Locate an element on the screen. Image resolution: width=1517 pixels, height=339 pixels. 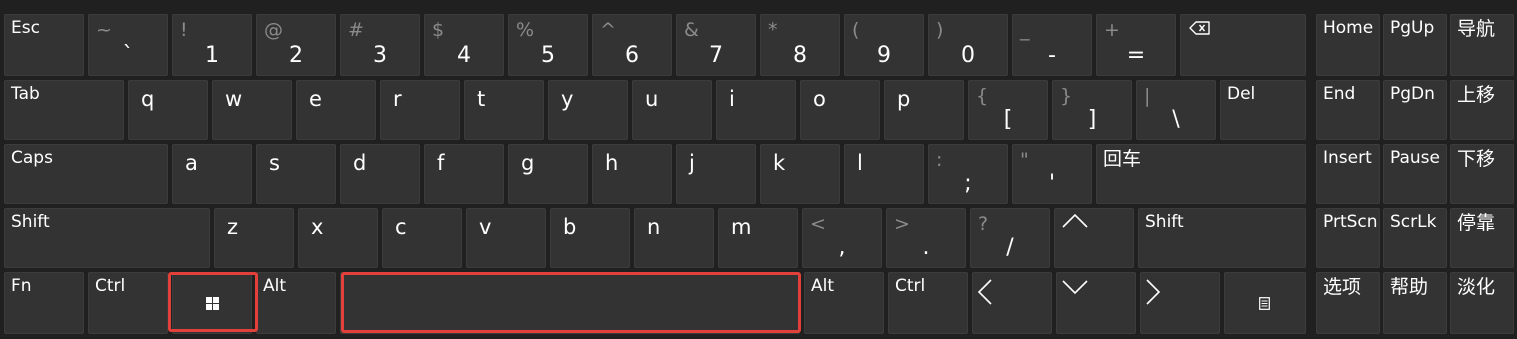
key-shift-label: } is located at coordinates (1066, 96).